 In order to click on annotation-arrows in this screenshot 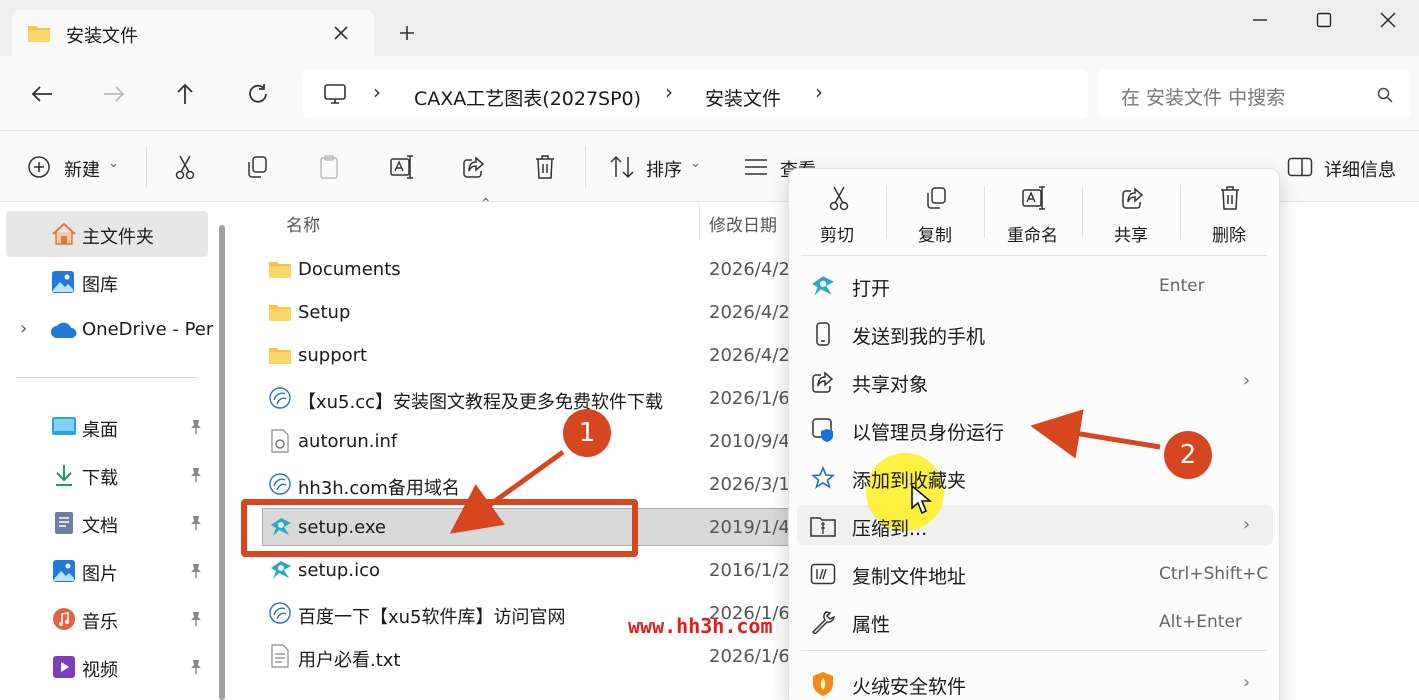, I will do `click(805, 471)`.